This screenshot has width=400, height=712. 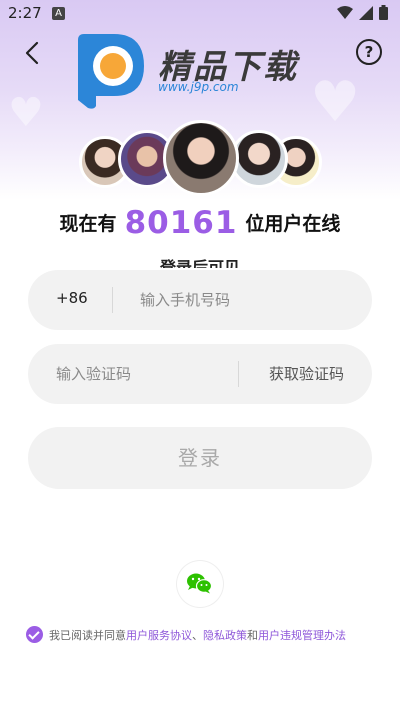 What do you see at coordinates (293, 224) in the screenshot?
I see `online-suffix: 位用户在线` at bounding box center [293, 224].